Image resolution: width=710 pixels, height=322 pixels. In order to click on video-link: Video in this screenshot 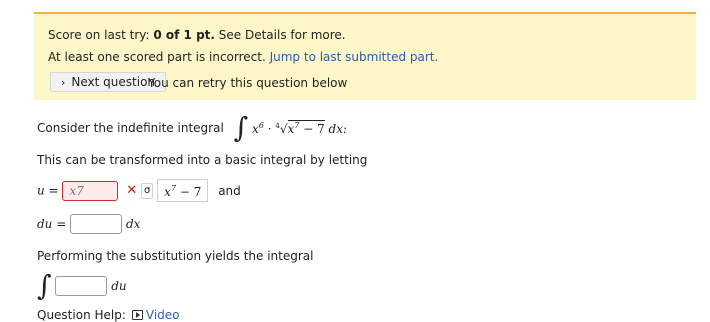, I will do `click(163, 315)`.